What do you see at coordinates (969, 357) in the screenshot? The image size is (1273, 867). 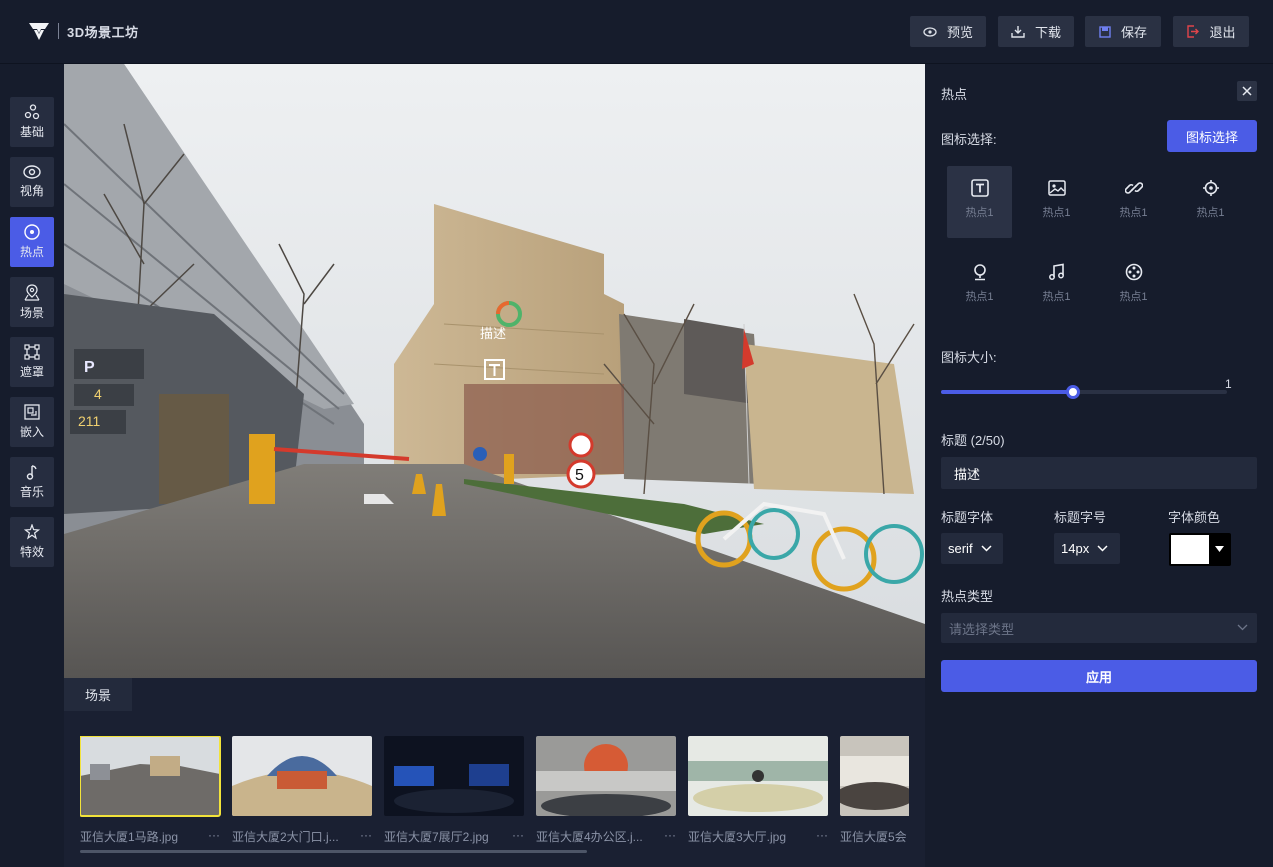 I see `icon-size-label: 图标大小:` at bounding box center [969, 357].